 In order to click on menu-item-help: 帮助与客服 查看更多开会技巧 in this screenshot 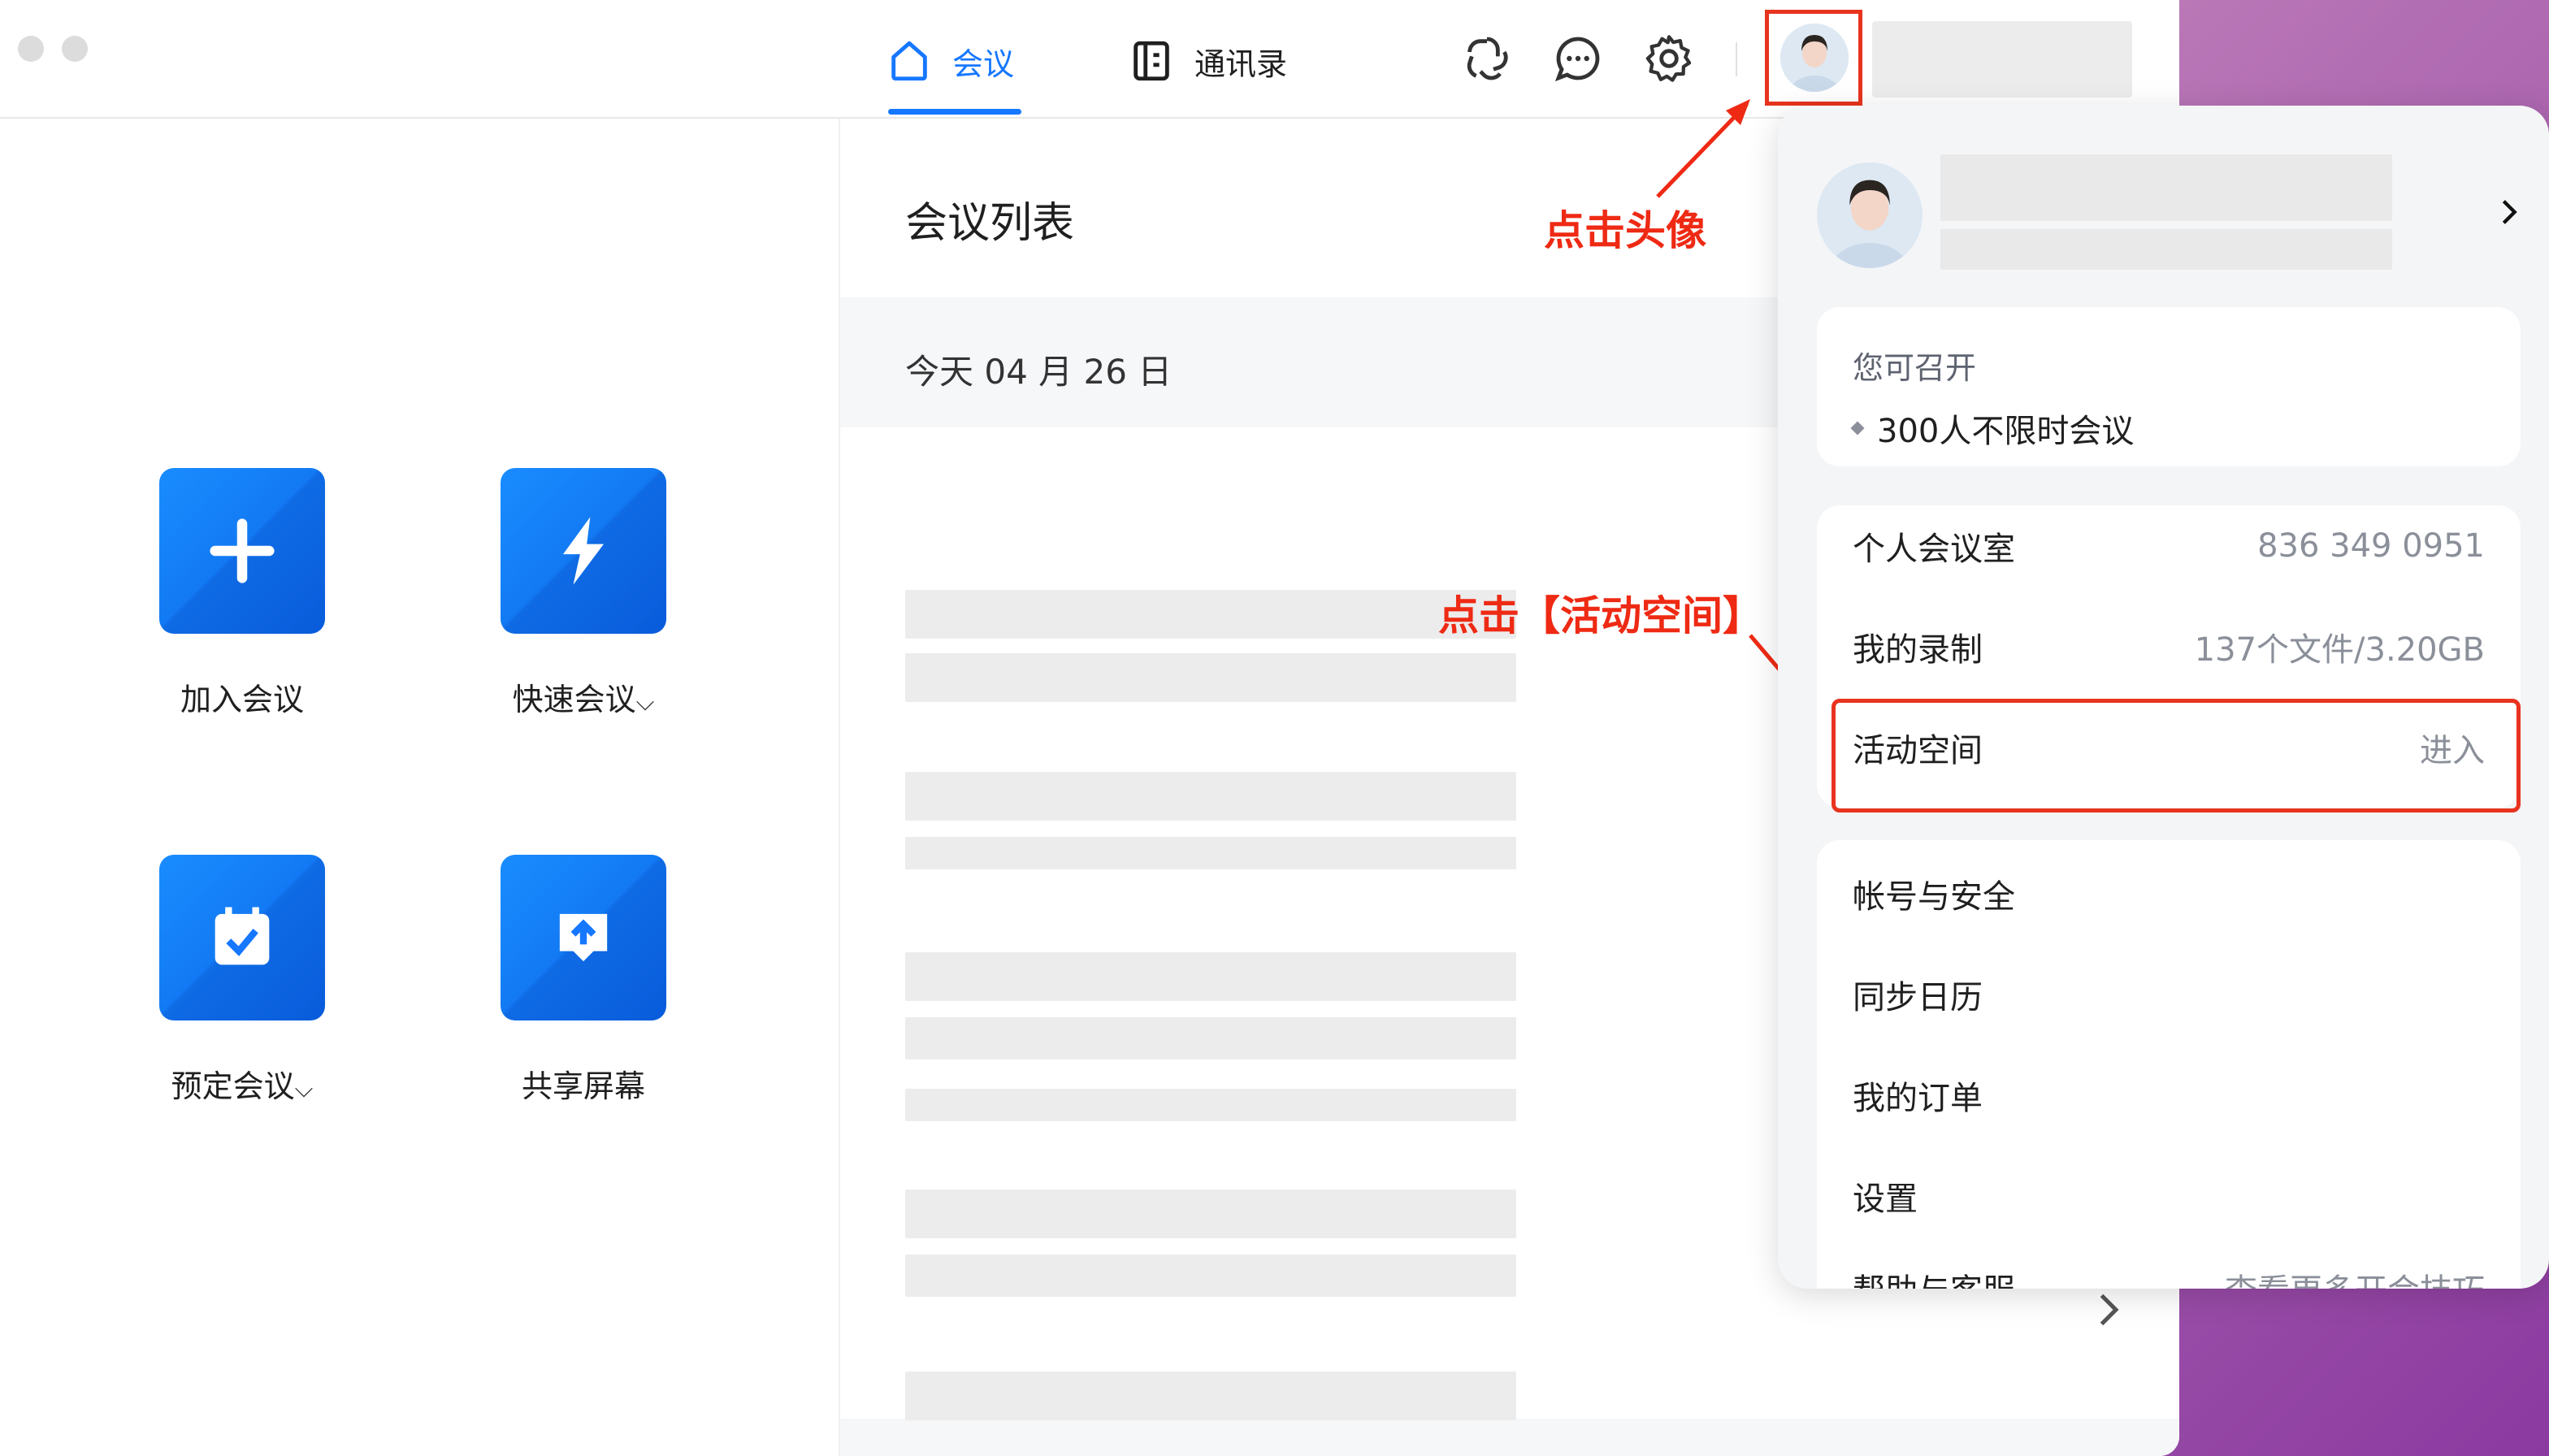, I will do `click(2169, 1276)`.